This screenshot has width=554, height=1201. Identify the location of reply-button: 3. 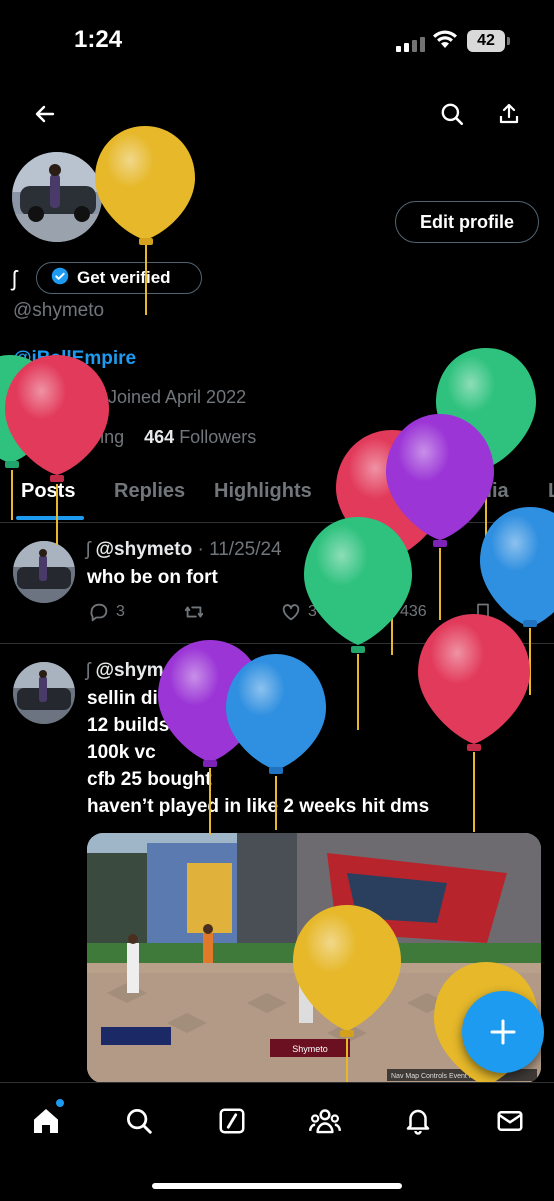
(106, 612).